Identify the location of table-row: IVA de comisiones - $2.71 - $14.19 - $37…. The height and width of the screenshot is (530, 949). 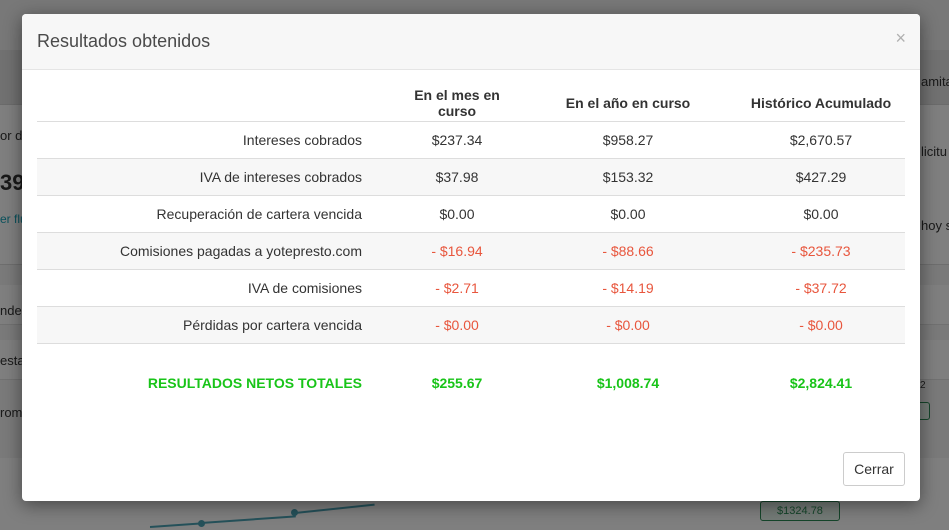
(471, 288).